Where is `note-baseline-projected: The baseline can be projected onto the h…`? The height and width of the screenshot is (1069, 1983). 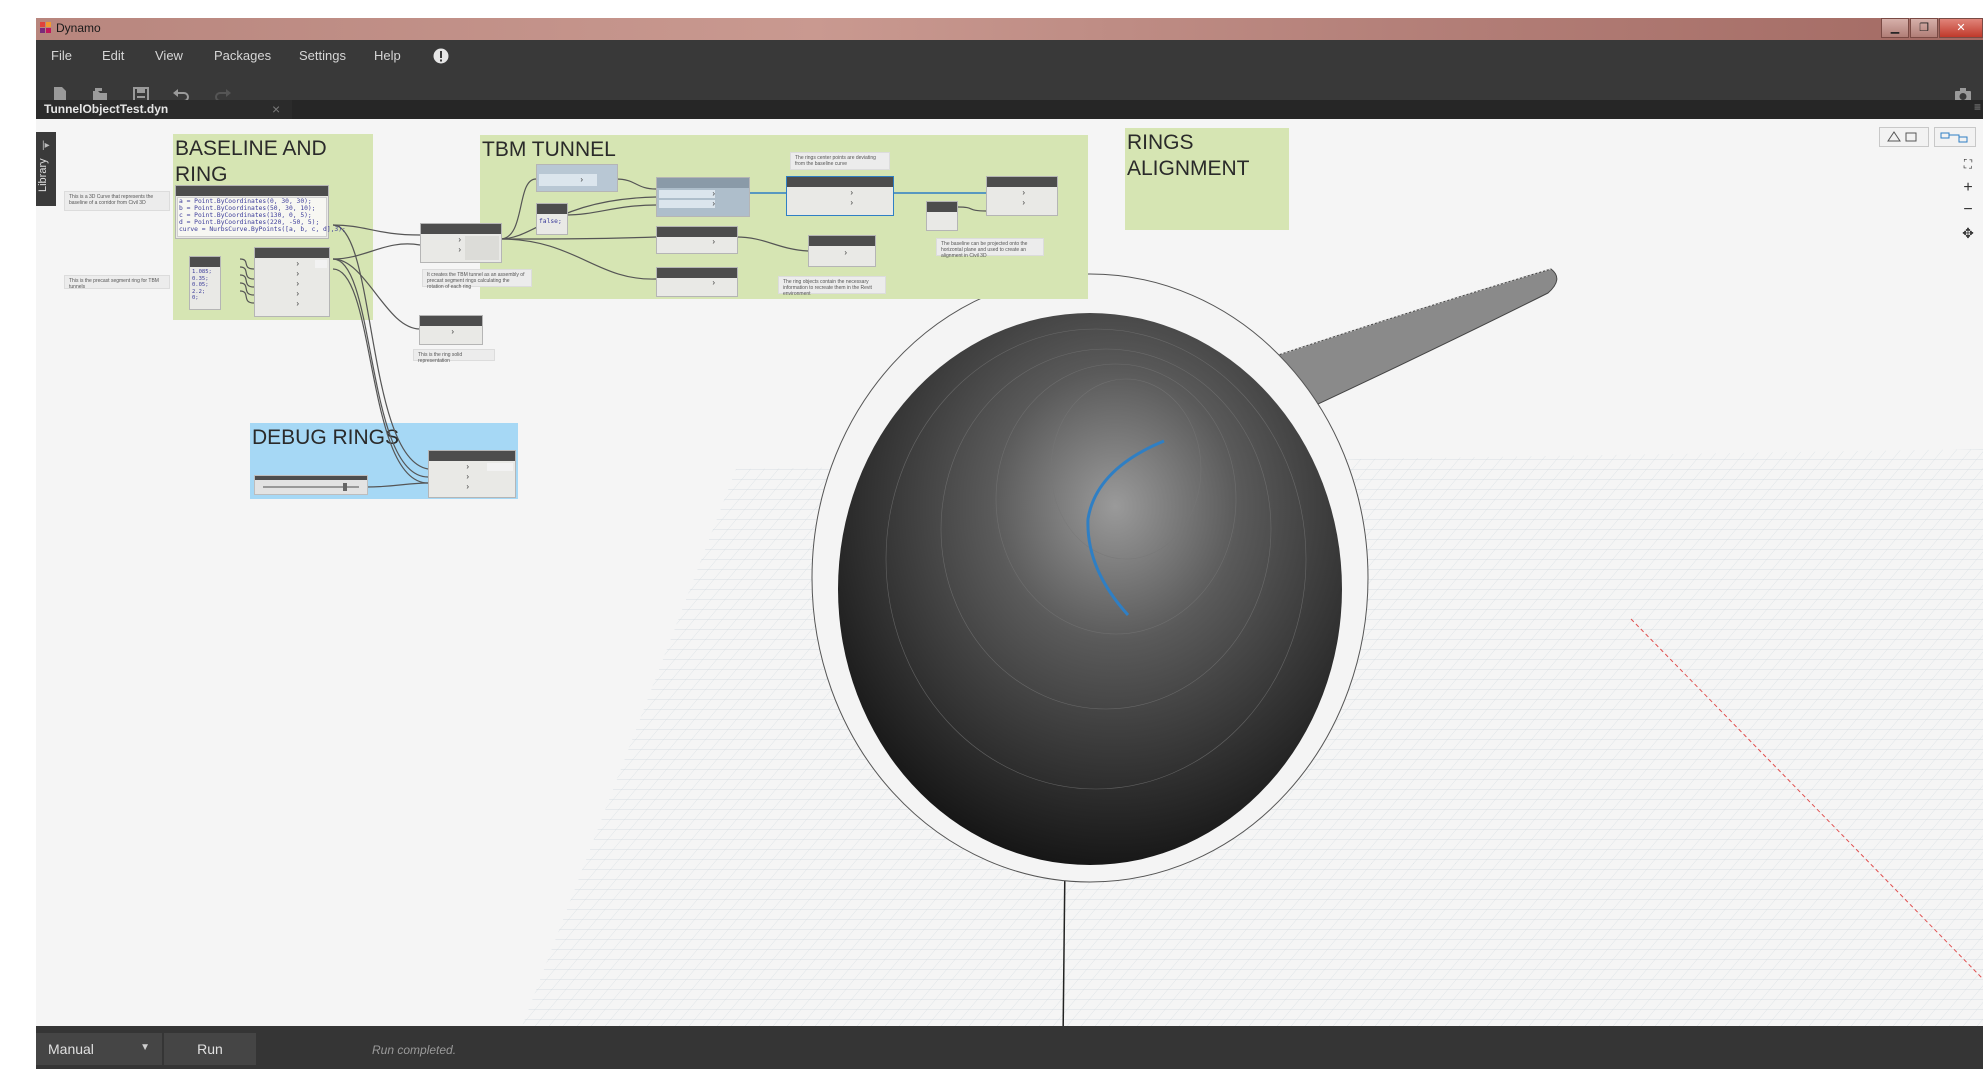
note-baseline-projected: The baseline can be projected onto the h… is located at coordinates (990, 248).